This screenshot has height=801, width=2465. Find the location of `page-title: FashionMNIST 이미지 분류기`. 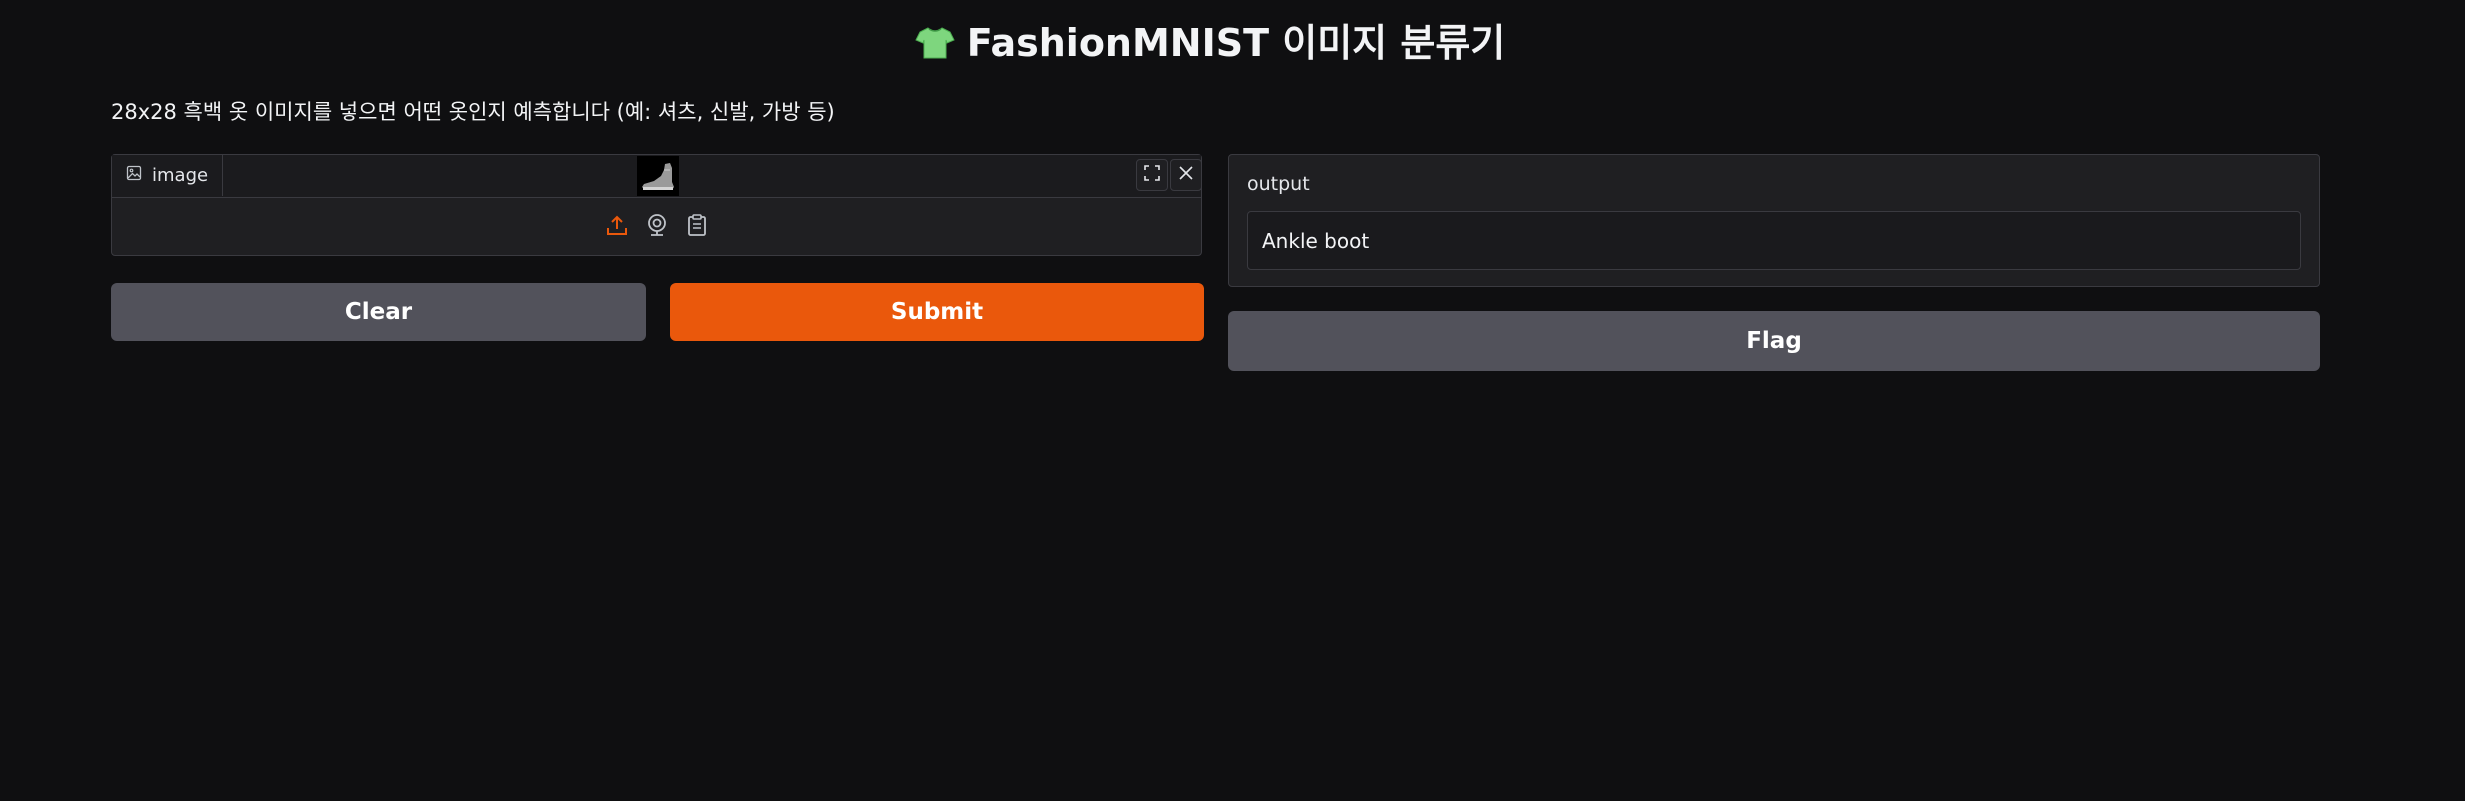

page-title: FashionMNIST 이미지 분류기 is located at coordinates (1210, 40).